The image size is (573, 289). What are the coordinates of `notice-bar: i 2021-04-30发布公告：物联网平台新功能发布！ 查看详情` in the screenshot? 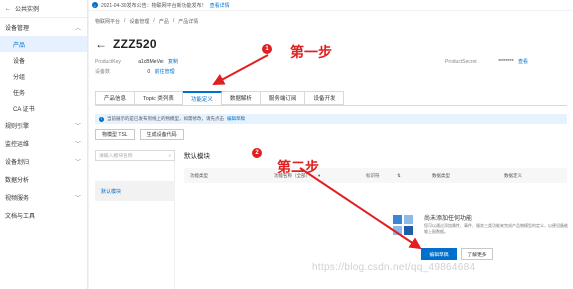 It's located at (331, 5).